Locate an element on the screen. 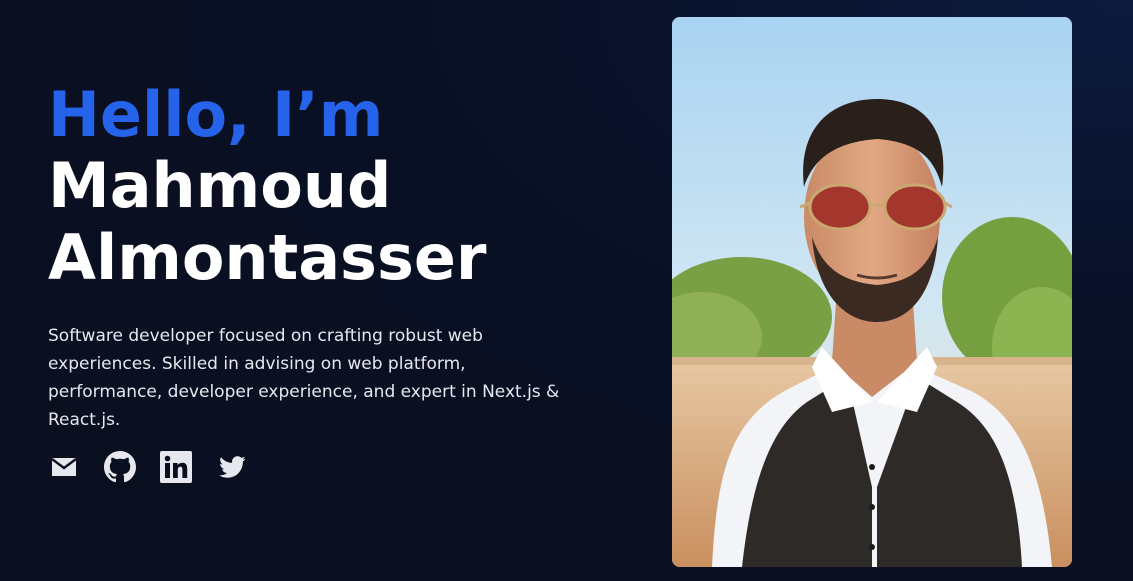 This screenshot has height=581, width=1133. email-link is located at coordinates (64, 467).